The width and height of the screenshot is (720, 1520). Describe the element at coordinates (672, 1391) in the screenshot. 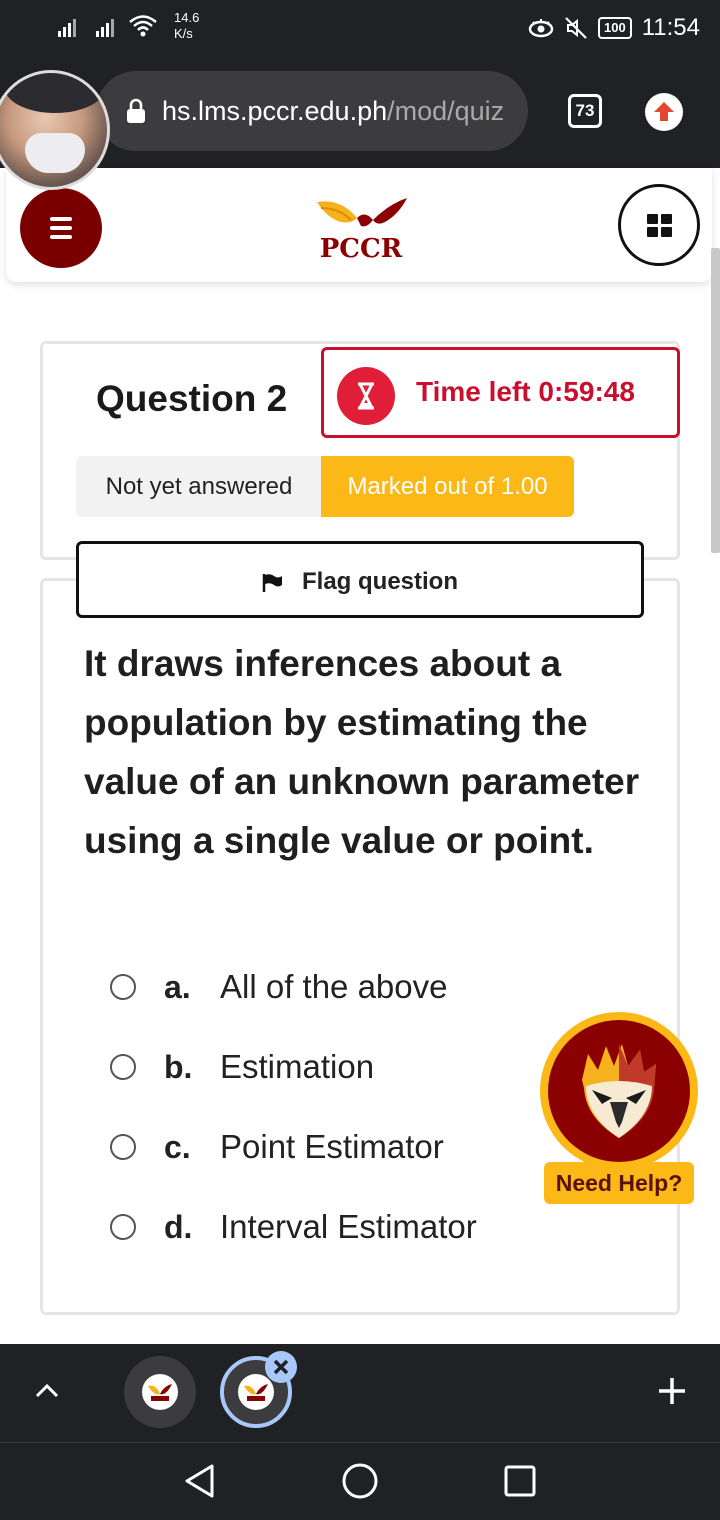

I see `new-tab-plus-icon` at that location.